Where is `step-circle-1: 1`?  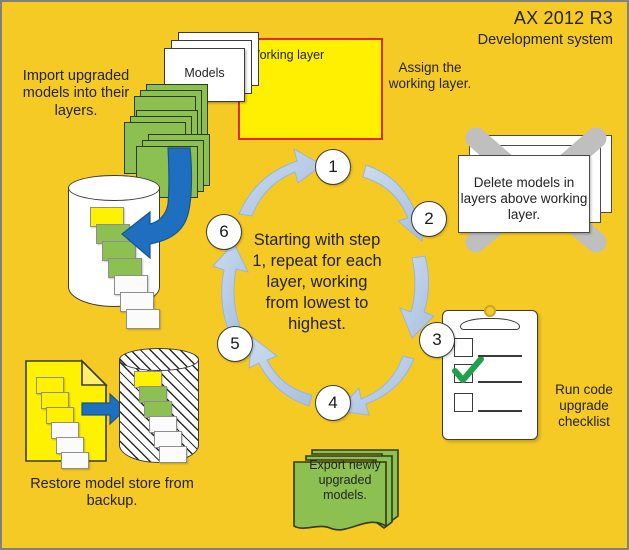 step-circle-1: 1 is located at coordinates (333, 167).